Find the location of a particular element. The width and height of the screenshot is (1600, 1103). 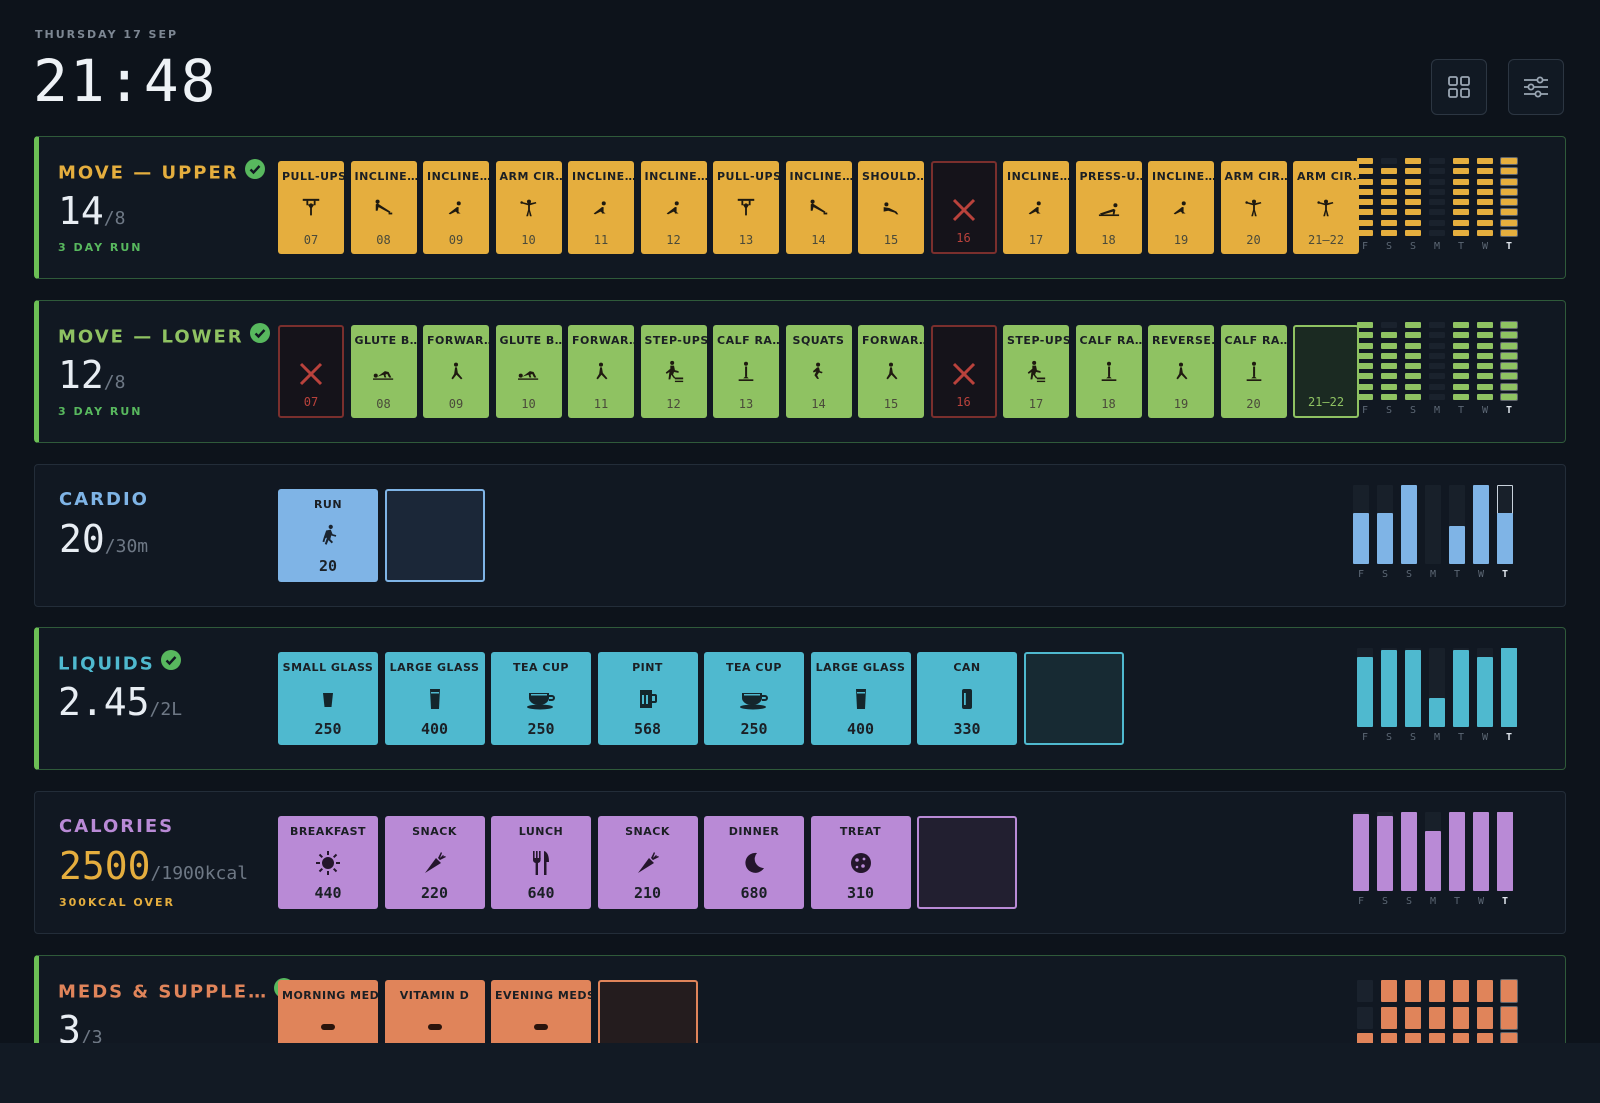

missed-icon is located at coordinates (964, 374).